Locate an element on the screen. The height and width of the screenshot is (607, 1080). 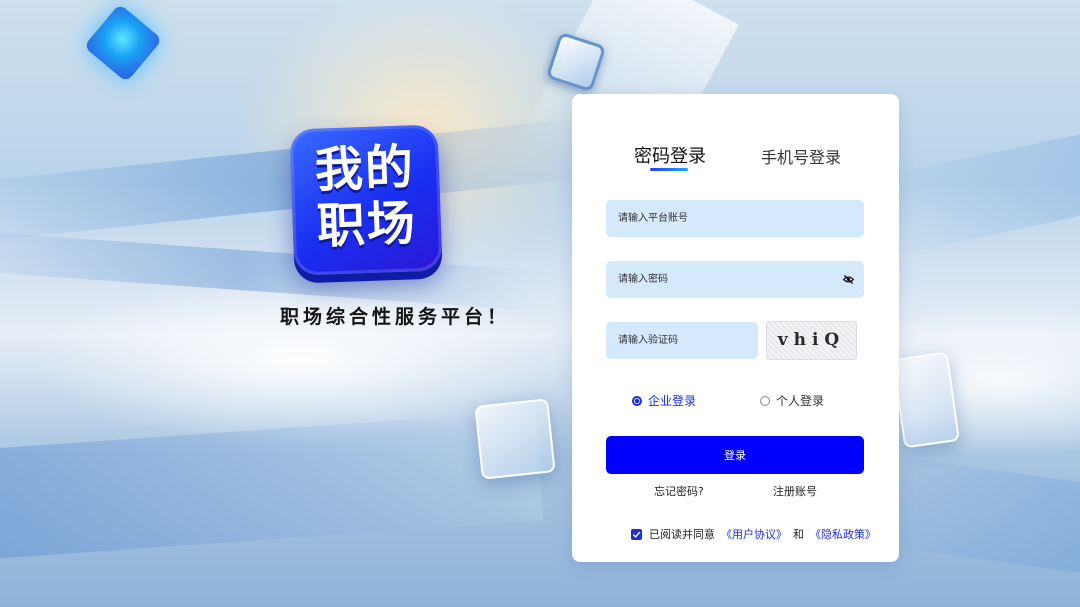
brand-logo: 我的 职场 is located at coordinates (366, 200).